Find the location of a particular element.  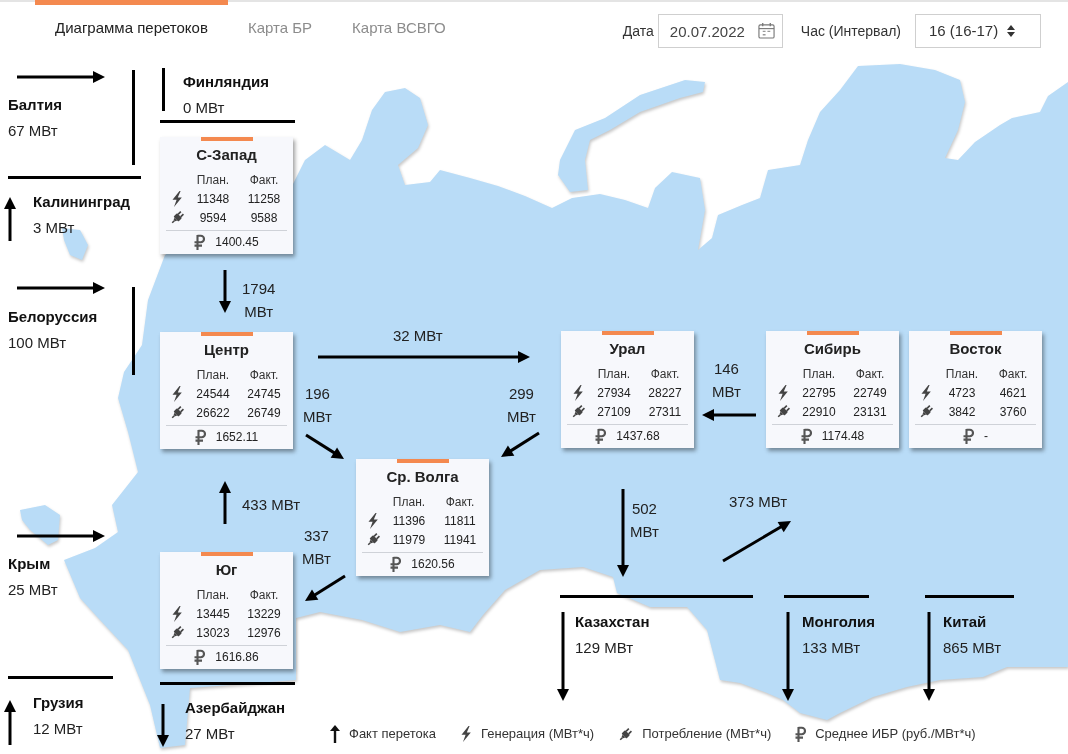

flow-value: 100 МВт is located at coordinates (37, 343).